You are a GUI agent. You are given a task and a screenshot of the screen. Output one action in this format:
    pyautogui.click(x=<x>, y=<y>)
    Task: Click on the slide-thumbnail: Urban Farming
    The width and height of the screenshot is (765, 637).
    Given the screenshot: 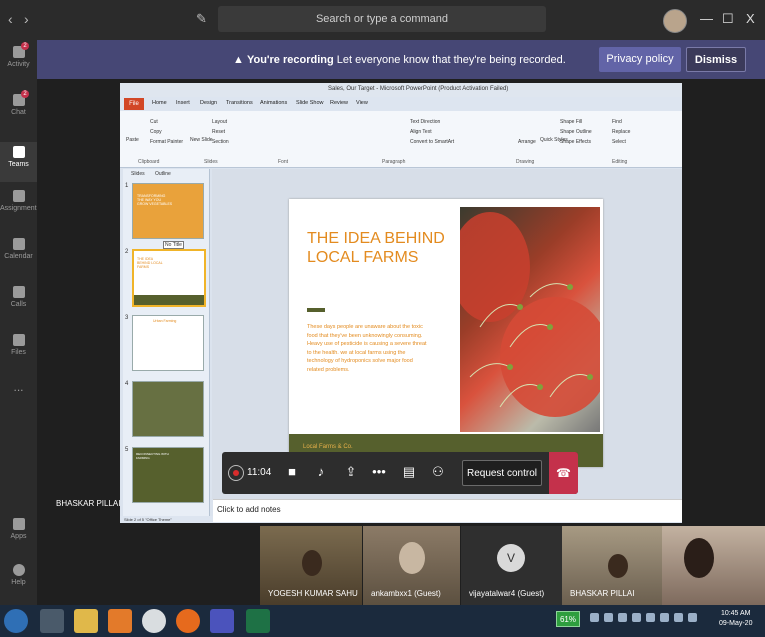 What is the action you would take?
    pyautogui.click(x=168, y=343)
    